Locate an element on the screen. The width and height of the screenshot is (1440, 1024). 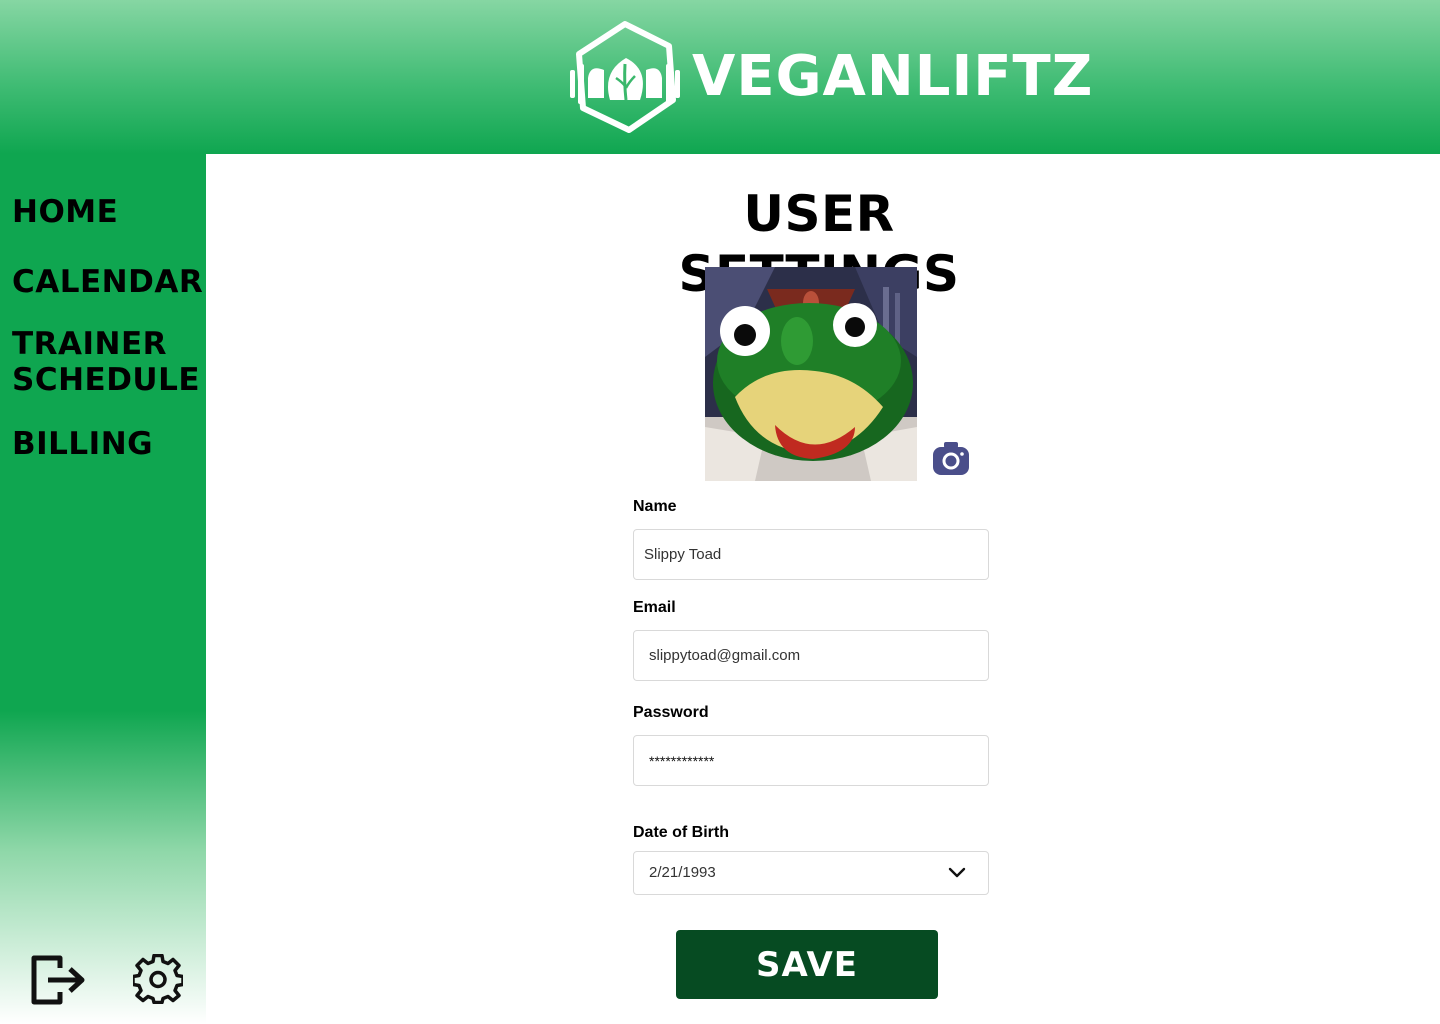
save-button: SAVE is located at coordinates (807, 964).